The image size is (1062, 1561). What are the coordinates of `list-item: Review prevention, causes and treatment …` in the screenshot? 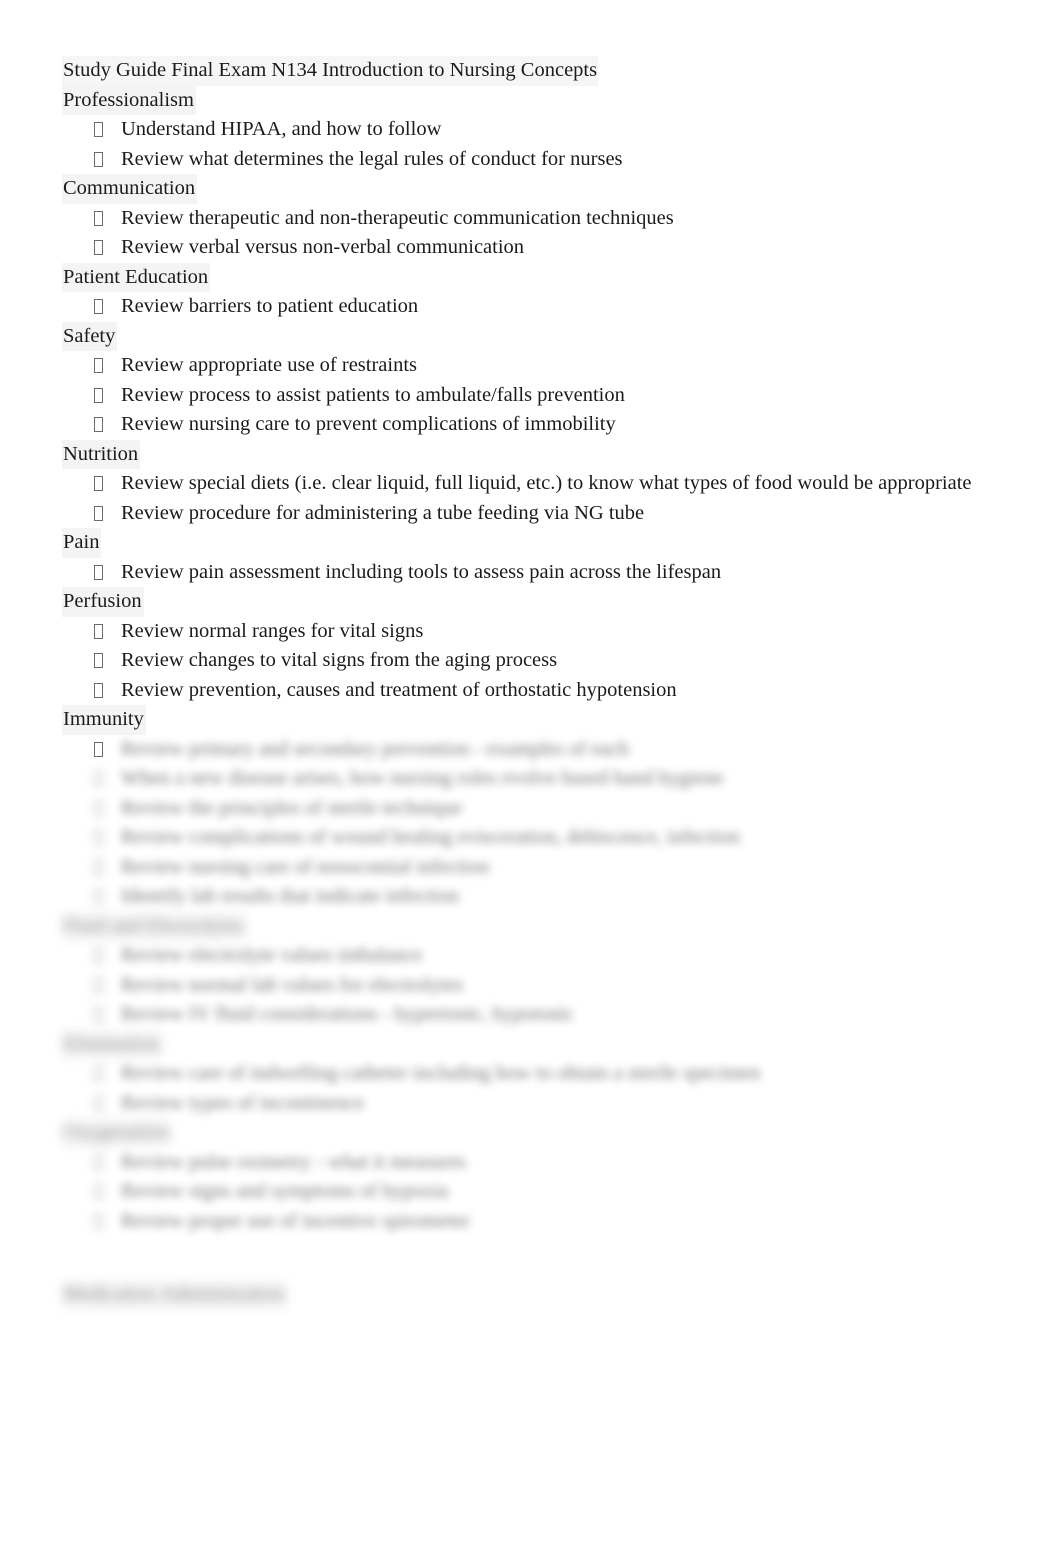 It's located at (542, 691).